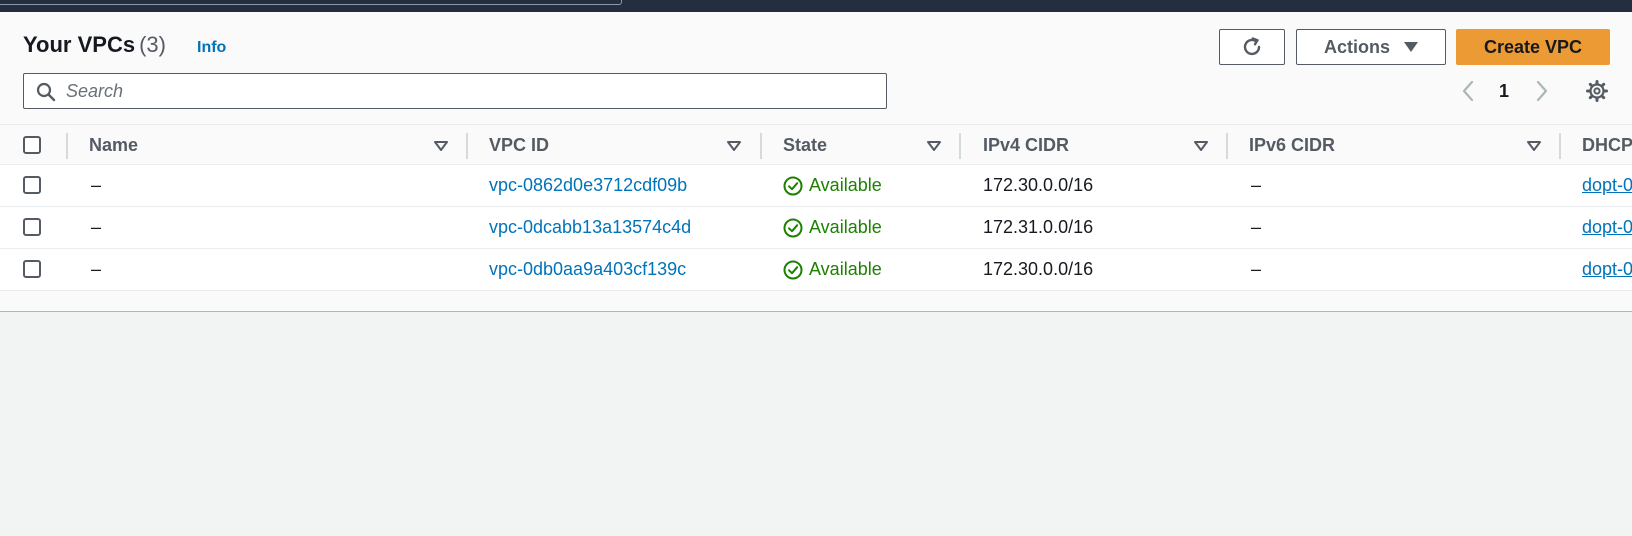 The width and height of the screenshot is (1632, 536). What do you see at coordinates (1083, 145) in the screenshot?
I see `column-header-ipv4-cidr: IPv4 CIDR` at bounding box center [1083, 145].